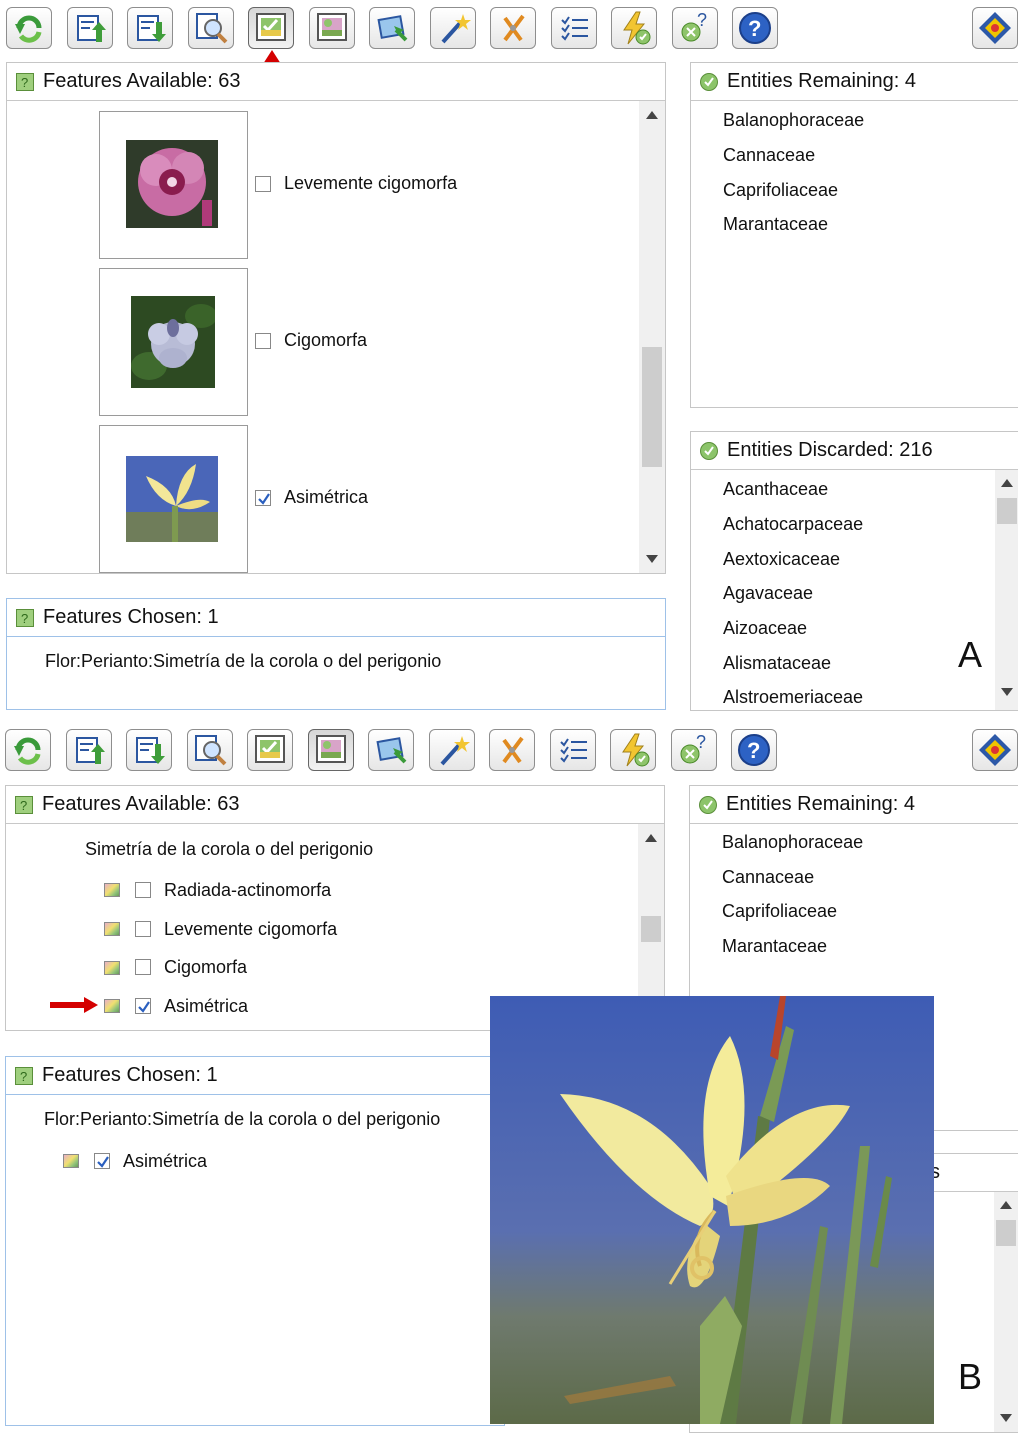  I want to click on checkbox-radiada-actinomorfa, so click(143, 890).